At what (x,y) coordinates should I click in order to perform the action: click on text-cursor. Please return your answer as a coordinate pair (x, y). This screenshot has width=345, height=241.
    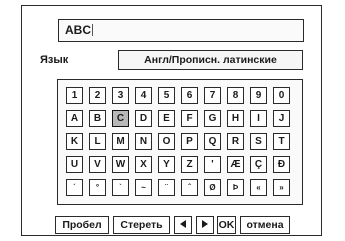
    Looking at the image, I should click on (92, 30).